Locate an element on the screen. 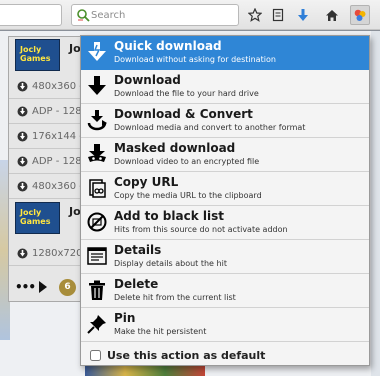 Image resolution: width=380 pixels, height=376 pixels. quick-download-icon is located at coordinates (97, 52).